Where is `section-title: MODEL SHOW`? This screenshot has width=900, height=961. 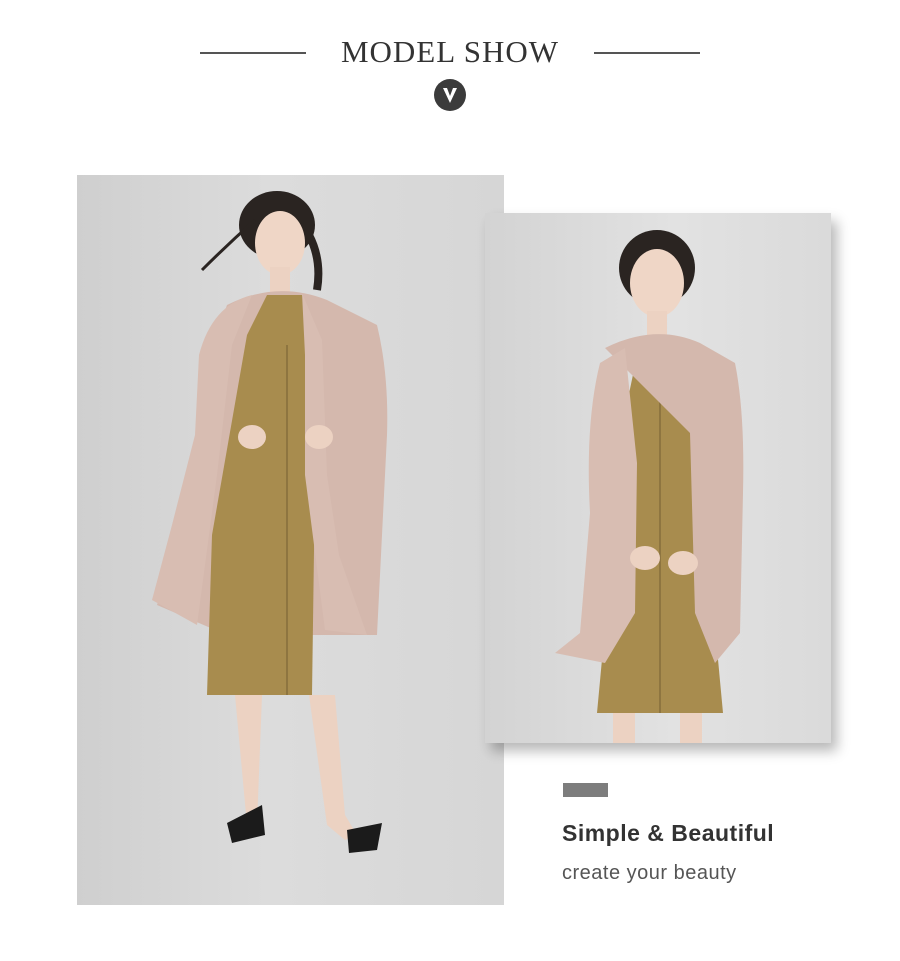
section-title: MODEL SHOW is located at coordinates (450, 51).